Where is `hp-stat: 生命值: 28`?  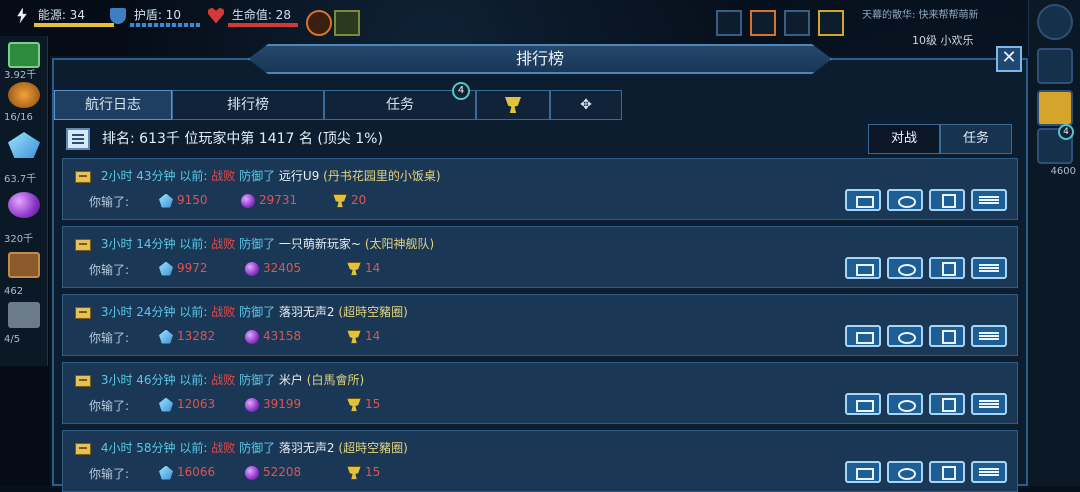 hp-stat: 生命值: 28 is located at coordinates (253, 16).